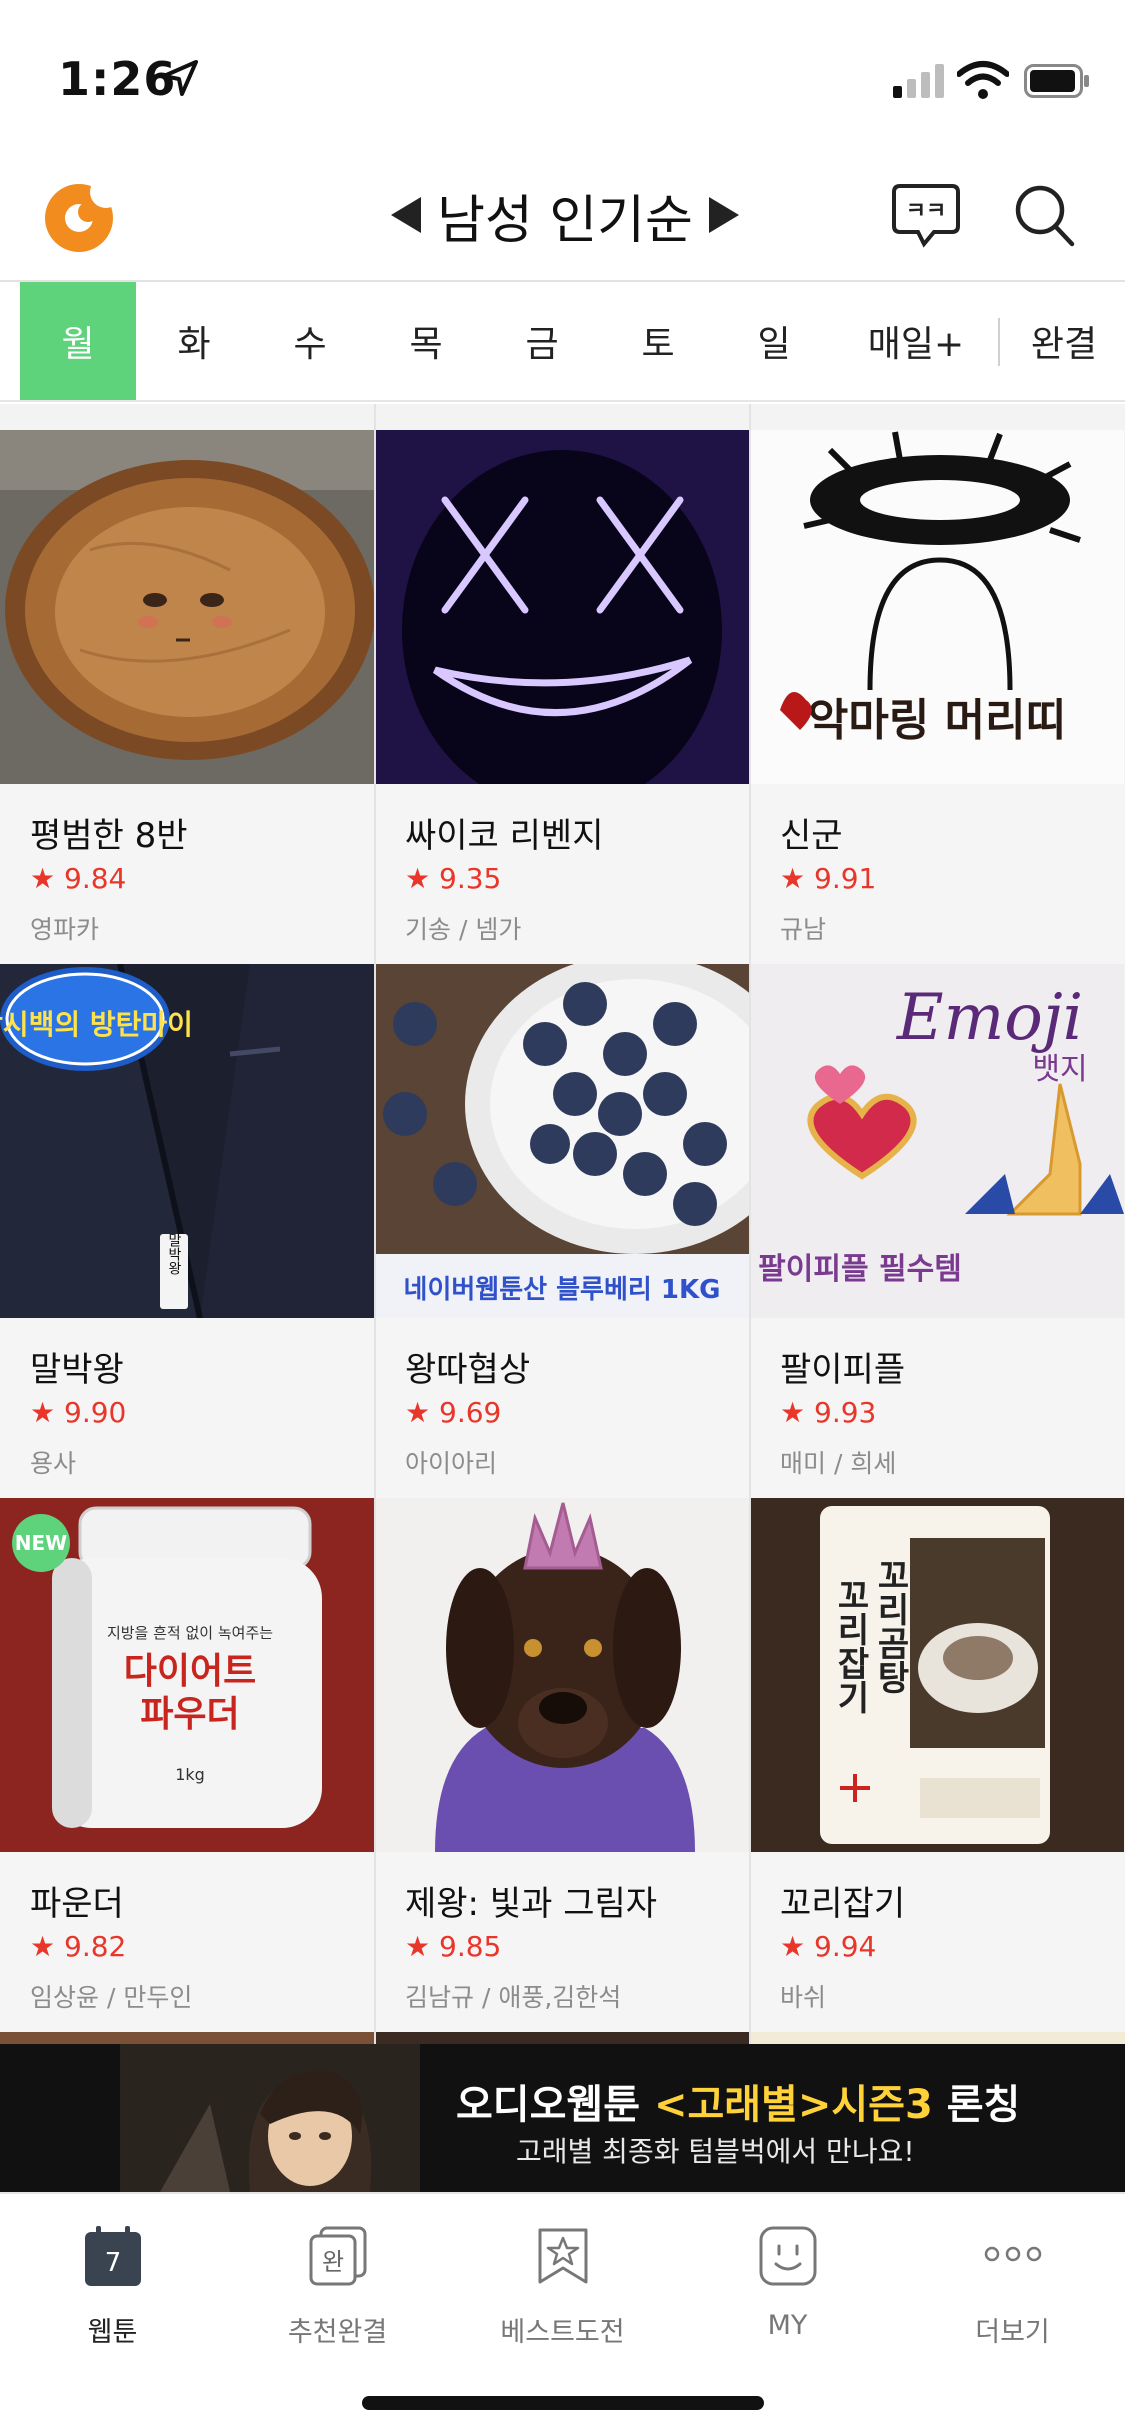  I want to click on nav-label: MY, so click(787, 2325).